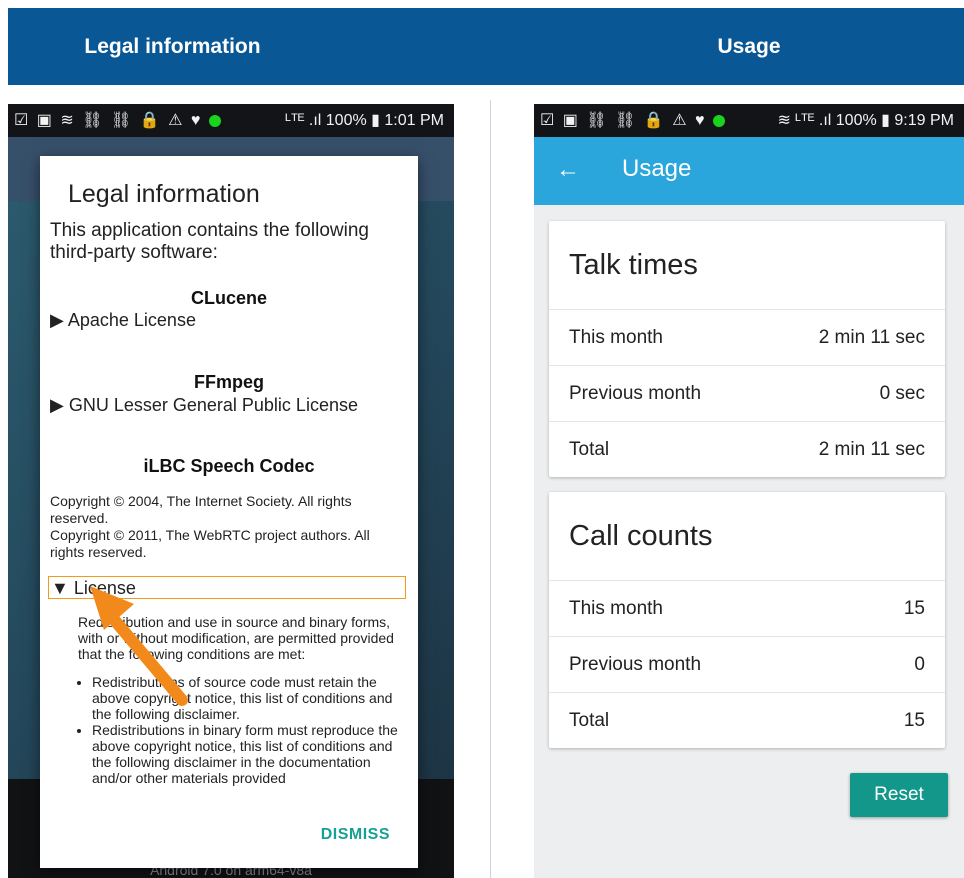 Image resolution: width=964 pixels, height=878 pixels. I want to click on talk-row-this-month: This month 2 min 11 sec, so click(747, 337).